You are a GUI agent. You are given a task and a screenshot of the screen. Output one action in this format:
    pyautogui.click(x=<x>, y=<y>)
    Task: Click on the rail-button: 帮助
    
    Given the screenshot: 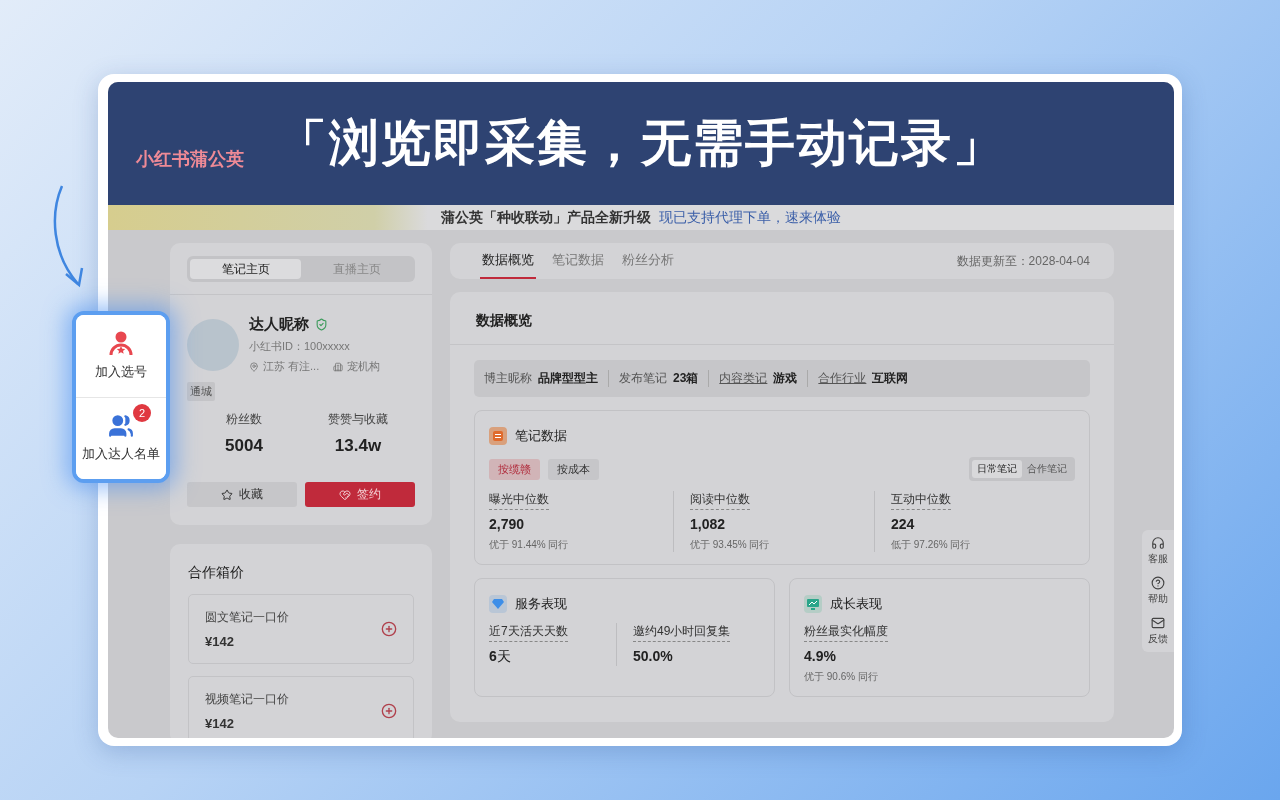 What is the action you would take?
    pyautogui.click(x=1158, y=591)
    